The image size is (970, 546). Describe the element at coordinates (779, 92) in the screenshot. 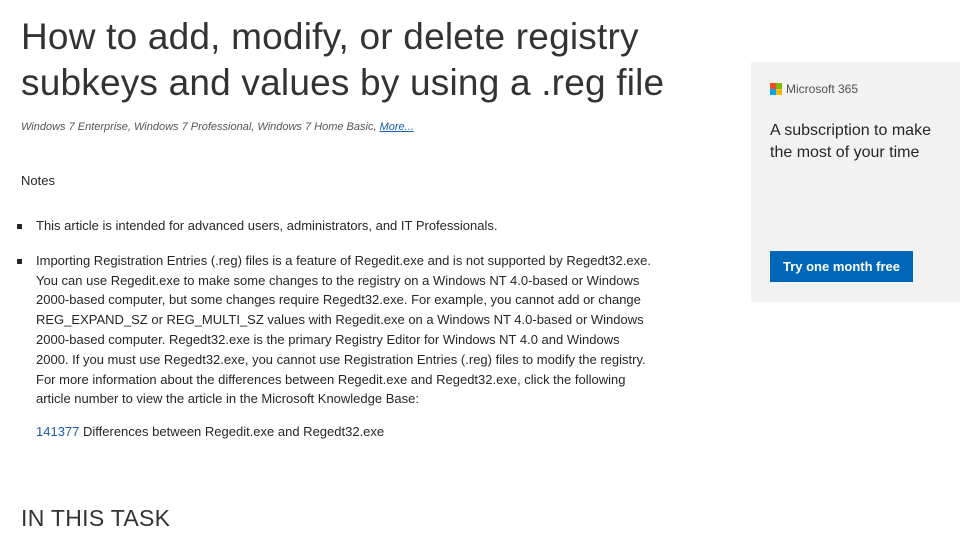

I see `logo-square-yellow` at that location.